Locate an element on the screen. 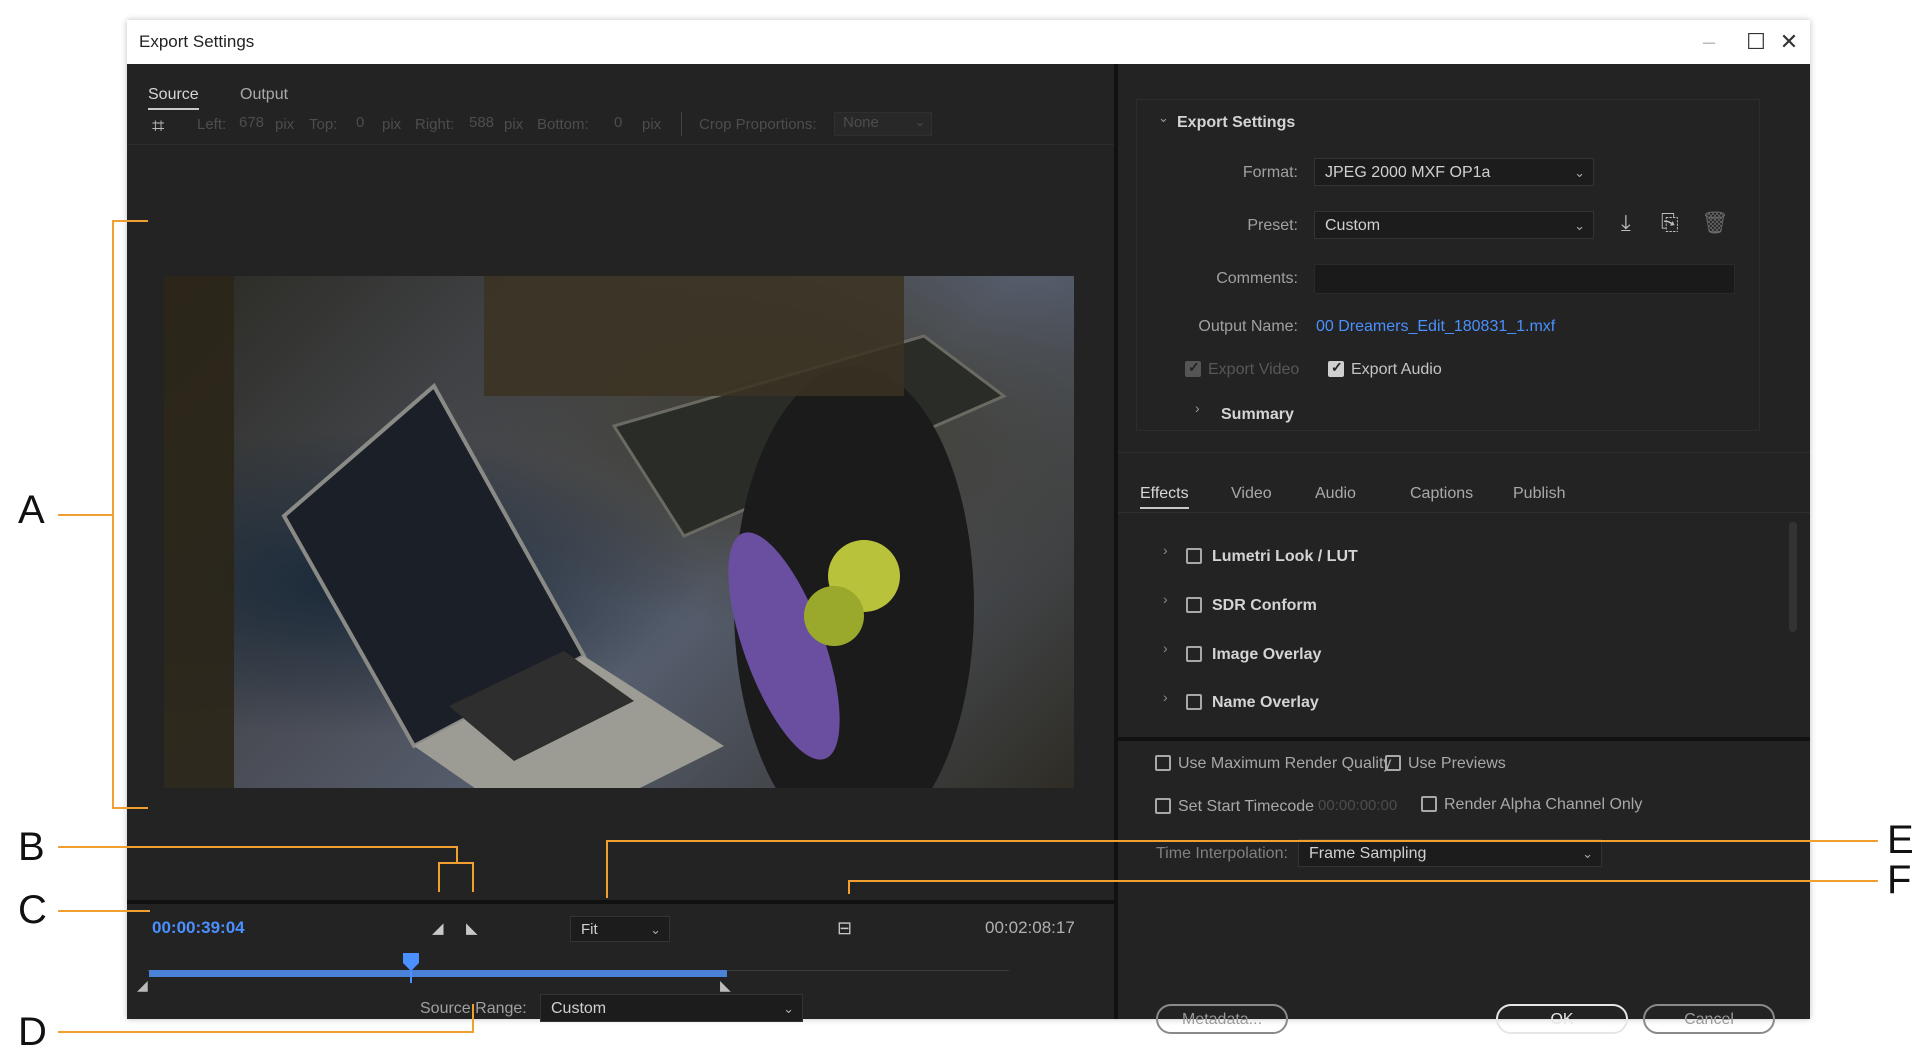 This screenshot has height=1063, width=1920. callout-a-bracket is located at coordinates (113, 514).